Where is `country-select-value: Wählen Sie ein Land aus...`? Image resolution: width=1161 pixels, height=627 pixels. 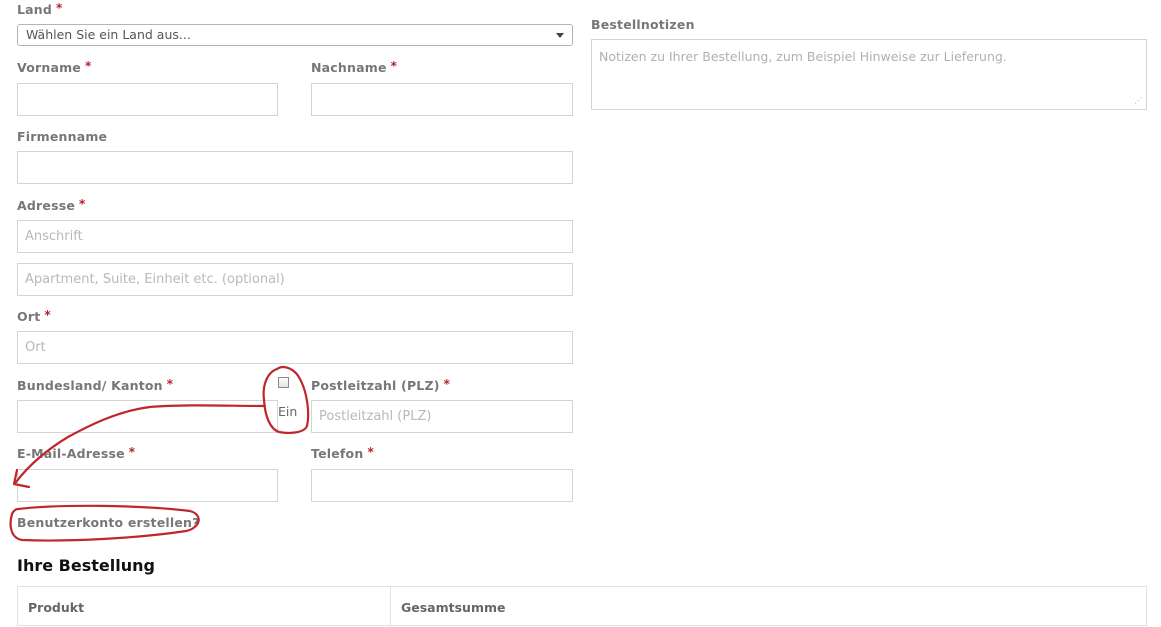
country-select-value: Wählen Sie ein Land aus... is located at coordinates (108, 34).